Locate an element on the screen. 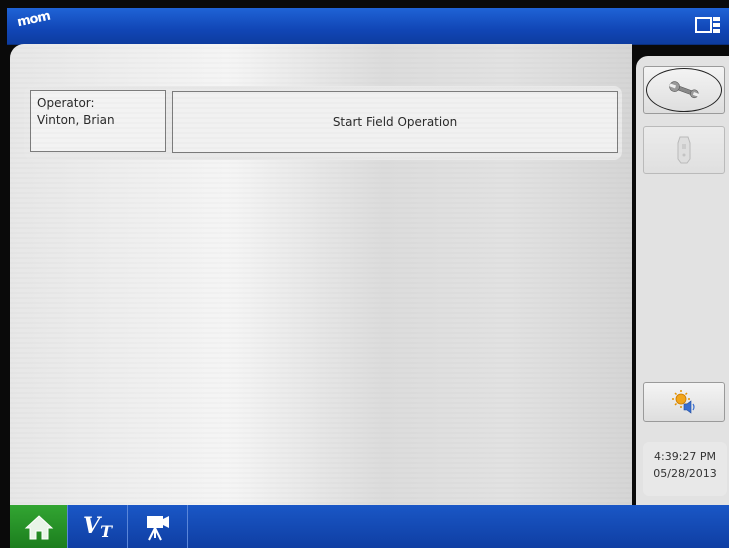  operator-button: Operator: Vinton, Brian is located at coordinates (98, 121).